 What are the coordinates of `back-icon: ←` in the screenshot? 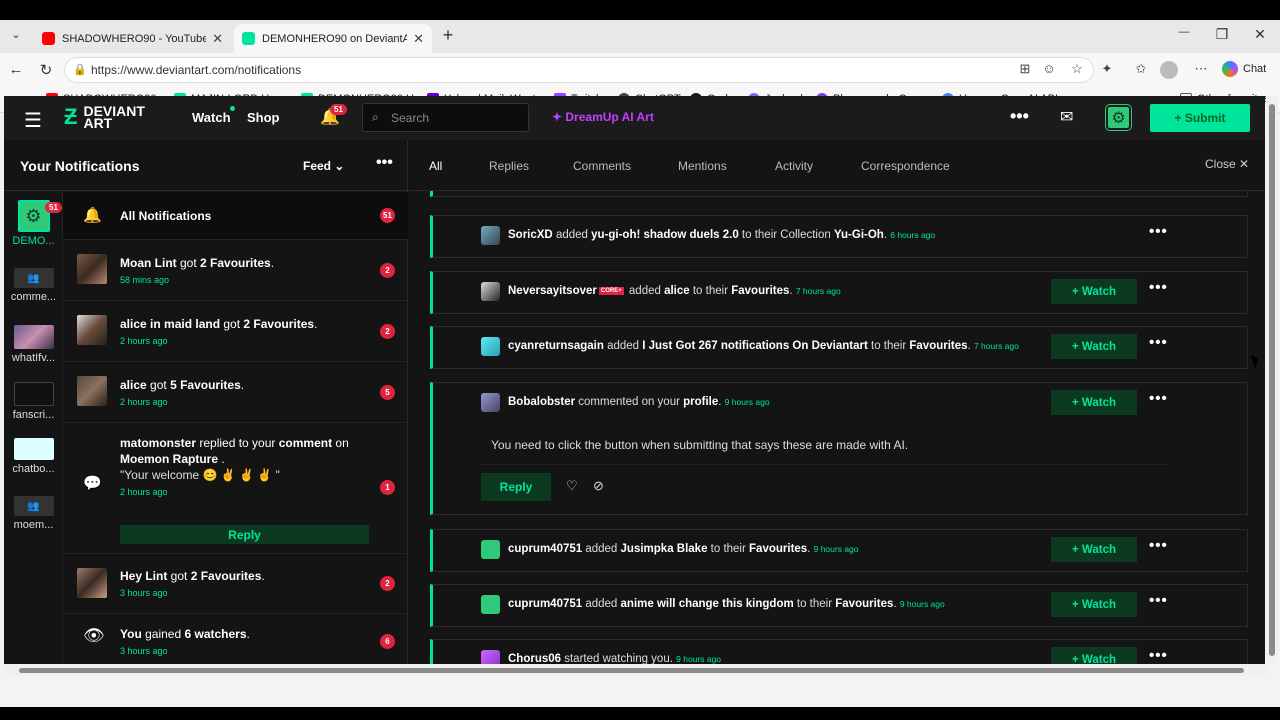 It's located at (16, 69).